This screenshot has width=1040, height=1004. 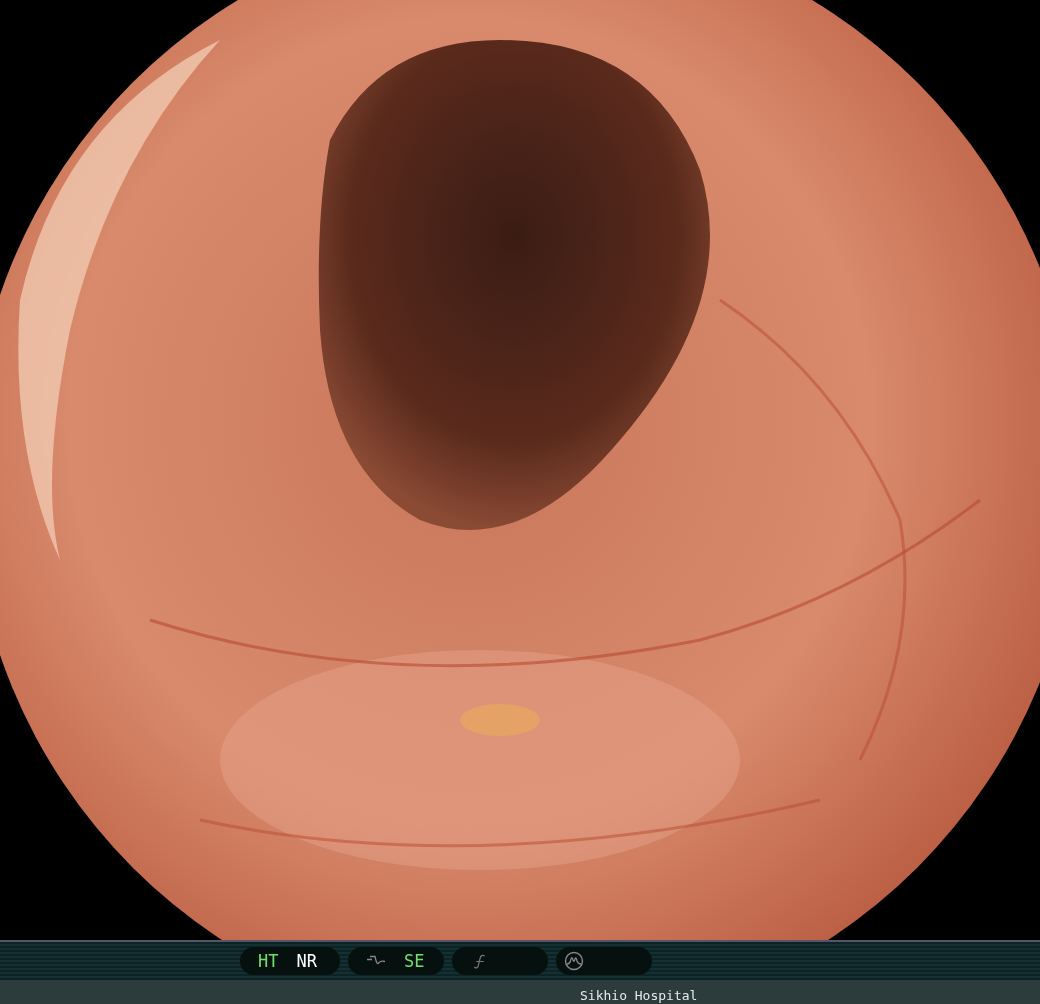 I want to click on mode-indicator: SE, so click(x=414, y=961).